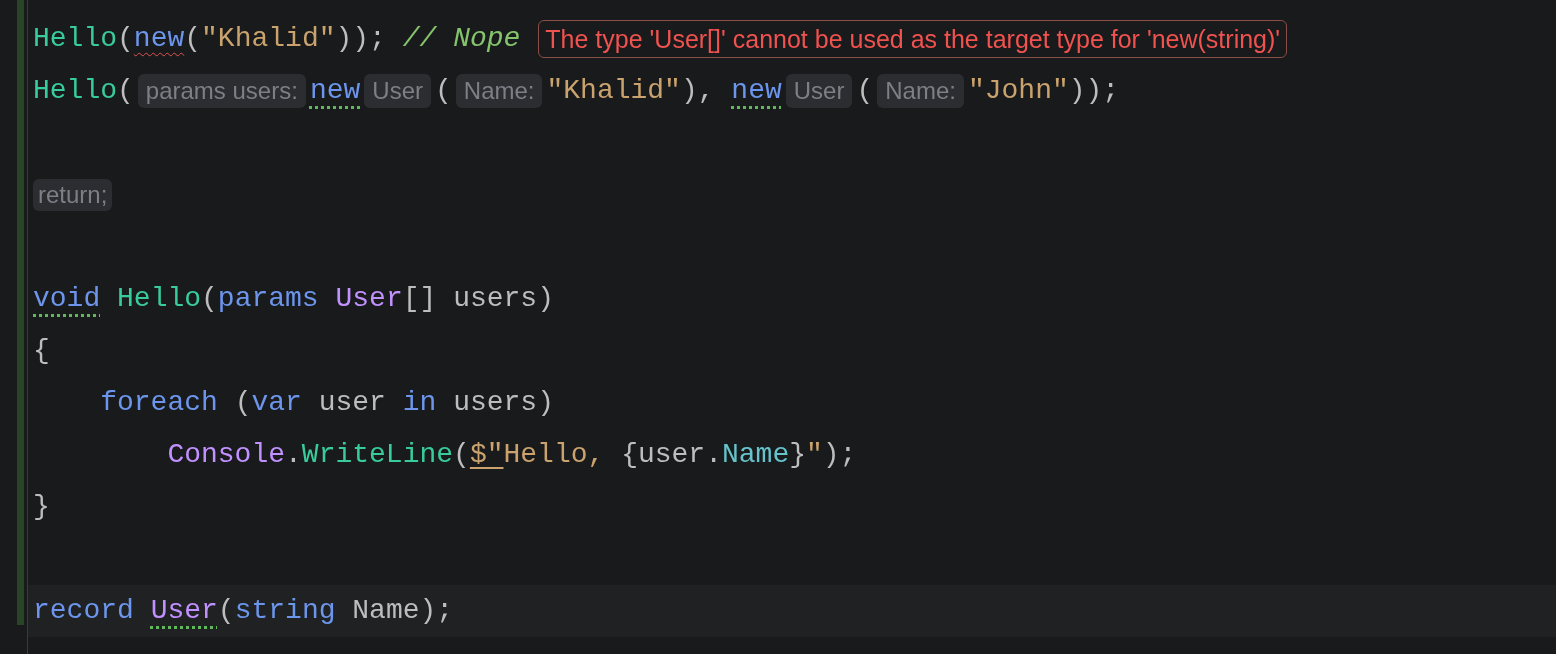 Image resolution: width=1556 pixels, height=654 pixels. I want to click on code-comment: // Nope, so click(461, 38).